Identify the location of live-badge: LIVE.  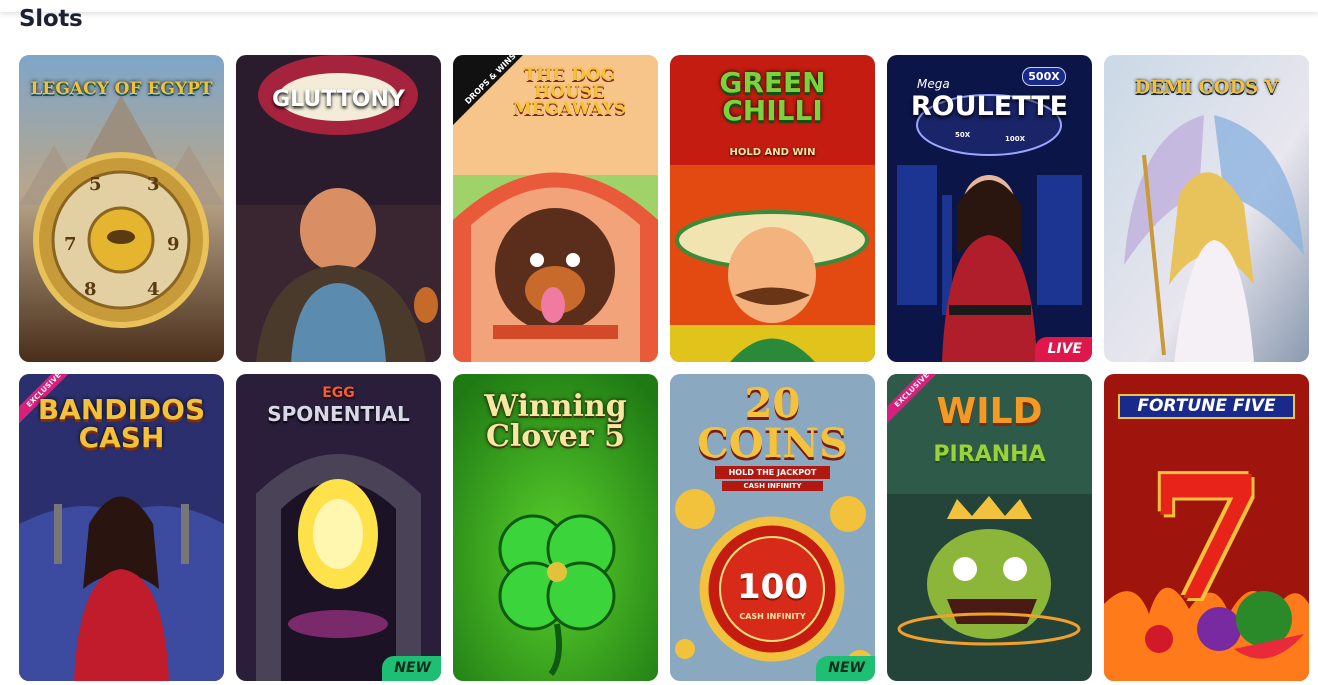
(1063, 349).